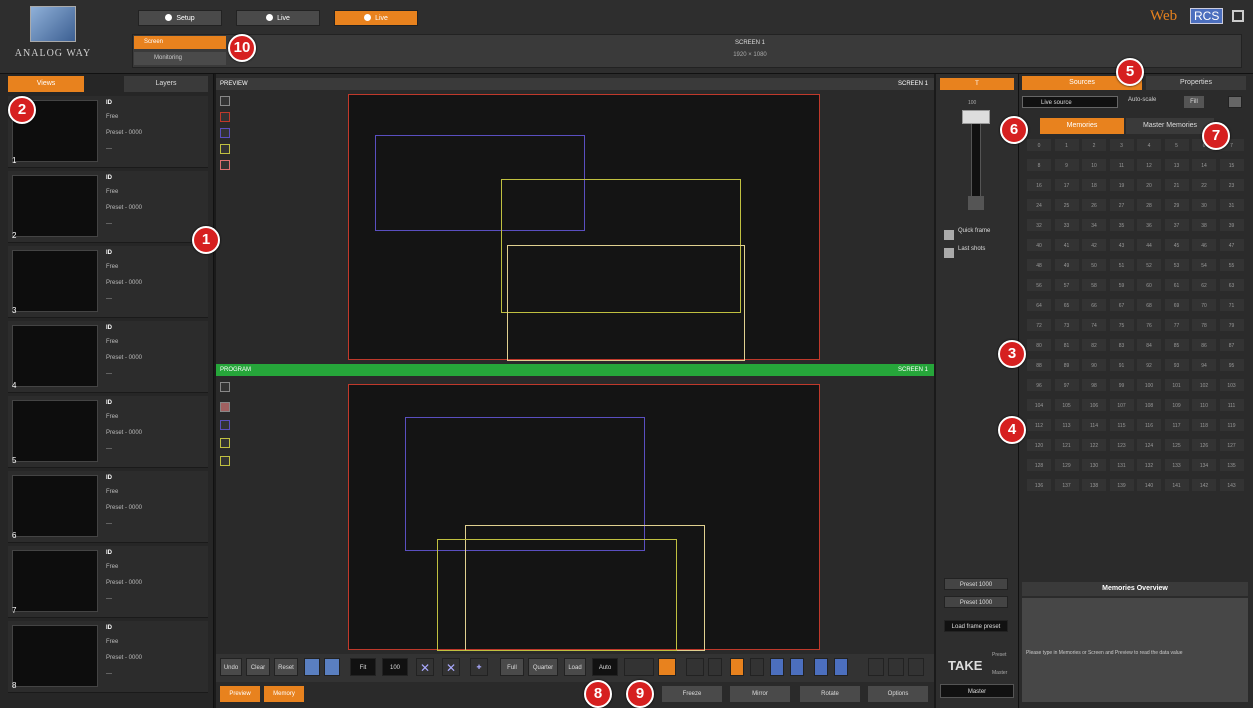 The image size is (1253, 708). What do you see at coordinates (1149, 365) in the screenshot?
I see `memory-cell: 92` at bounding box center [1149, 365].